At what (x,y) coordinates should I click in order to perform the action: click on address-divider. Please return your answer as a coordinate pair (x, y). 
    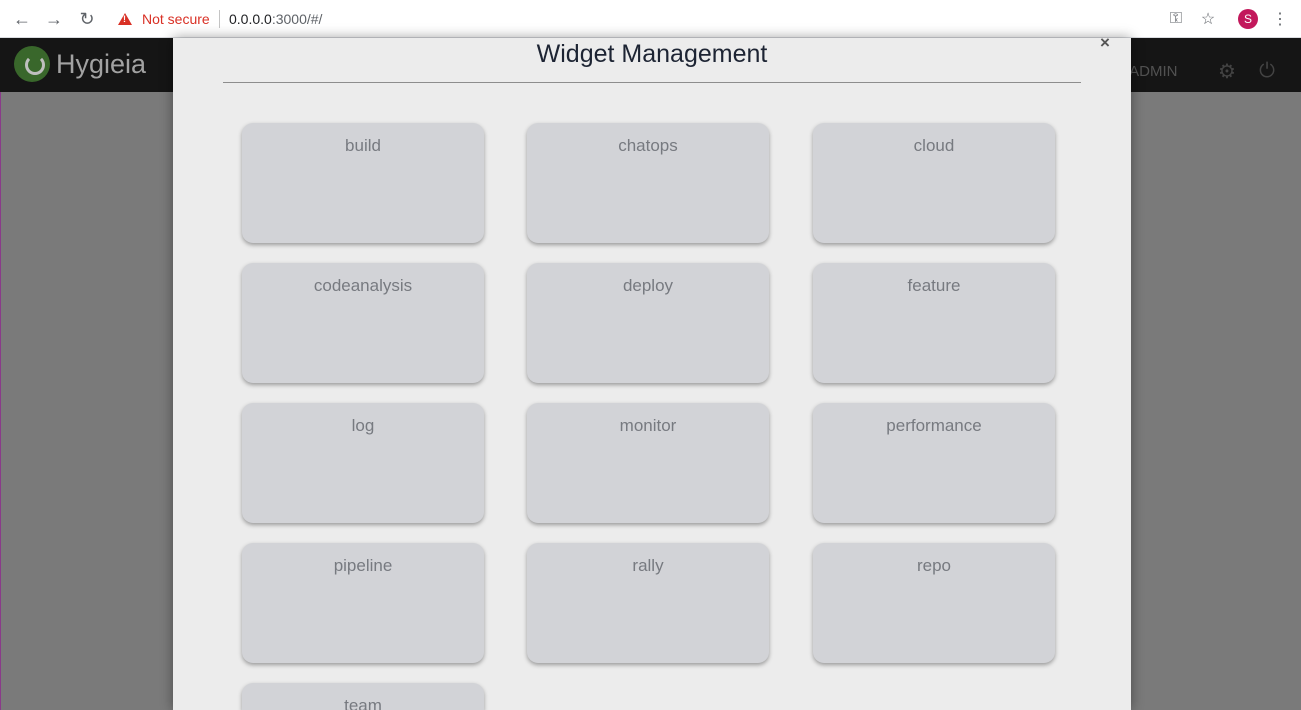
    Looking at the image, I should click on (219, 19).